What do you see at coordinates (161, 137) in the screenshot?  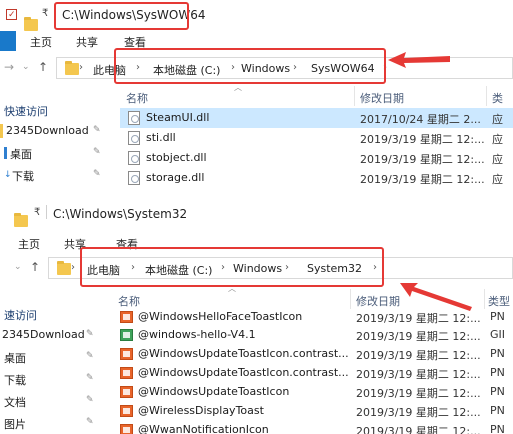 I see `file-name: sti.dll` at bounding box center [161, 137].